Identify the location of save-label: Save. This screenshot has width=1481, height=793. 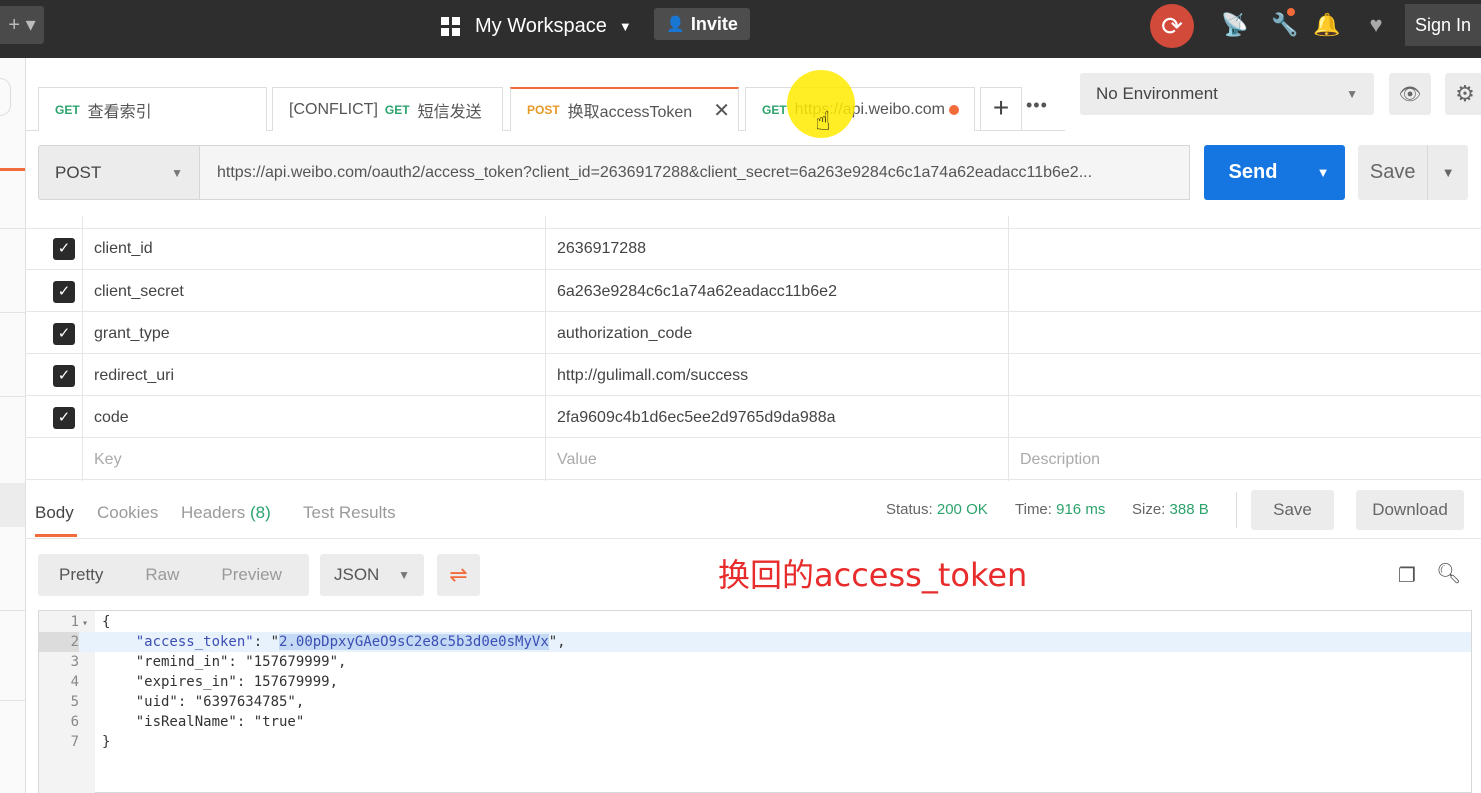
(1392, 172).